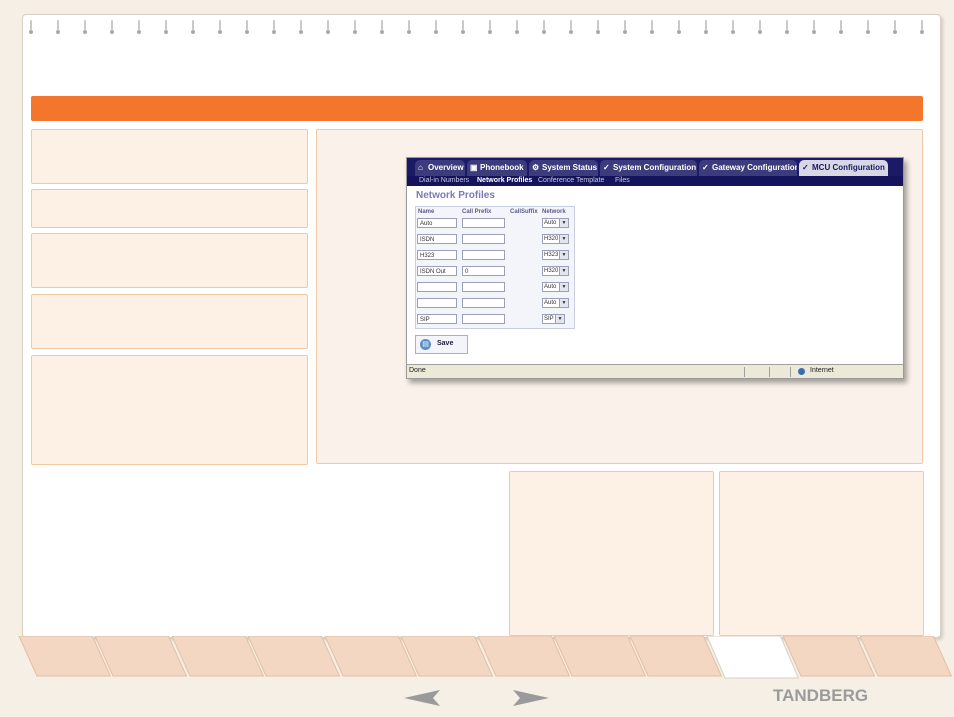 This screenshot has width=954, height=717. Describe the element at coordinates (821, 553) in the screenshot. I see `note-box-right` at that location.